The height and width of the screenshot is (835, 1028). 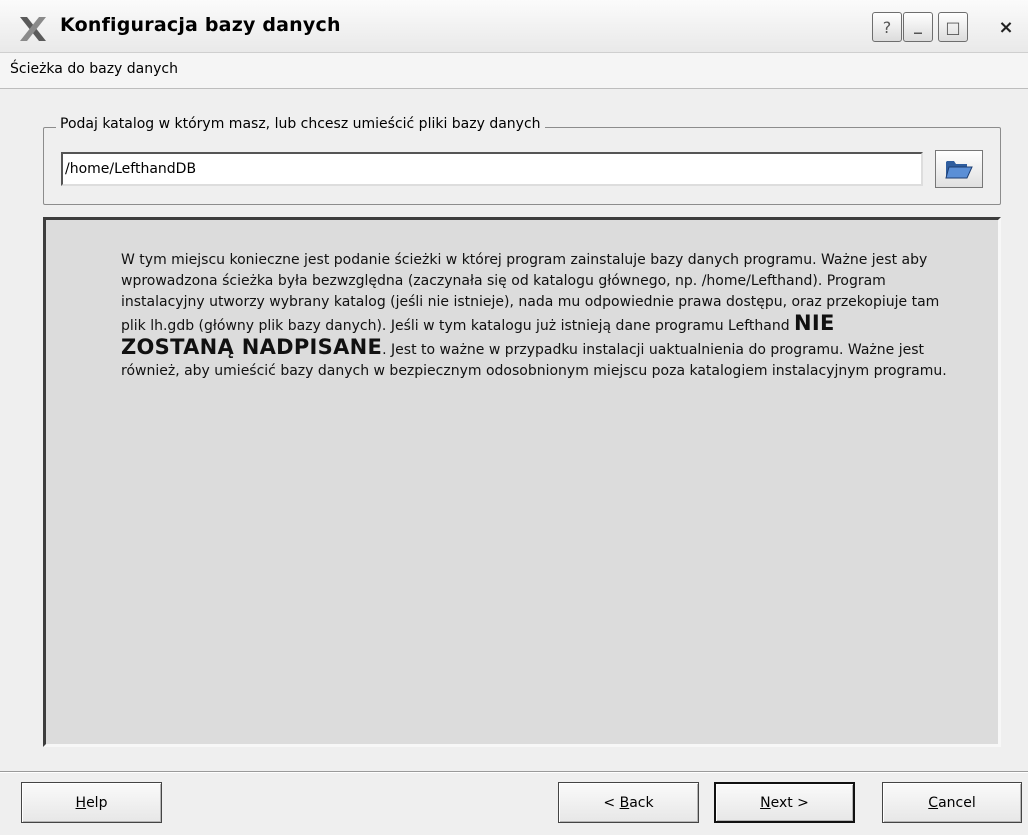 I want to click on close-icon: ×, so click(x=1006, y=27).